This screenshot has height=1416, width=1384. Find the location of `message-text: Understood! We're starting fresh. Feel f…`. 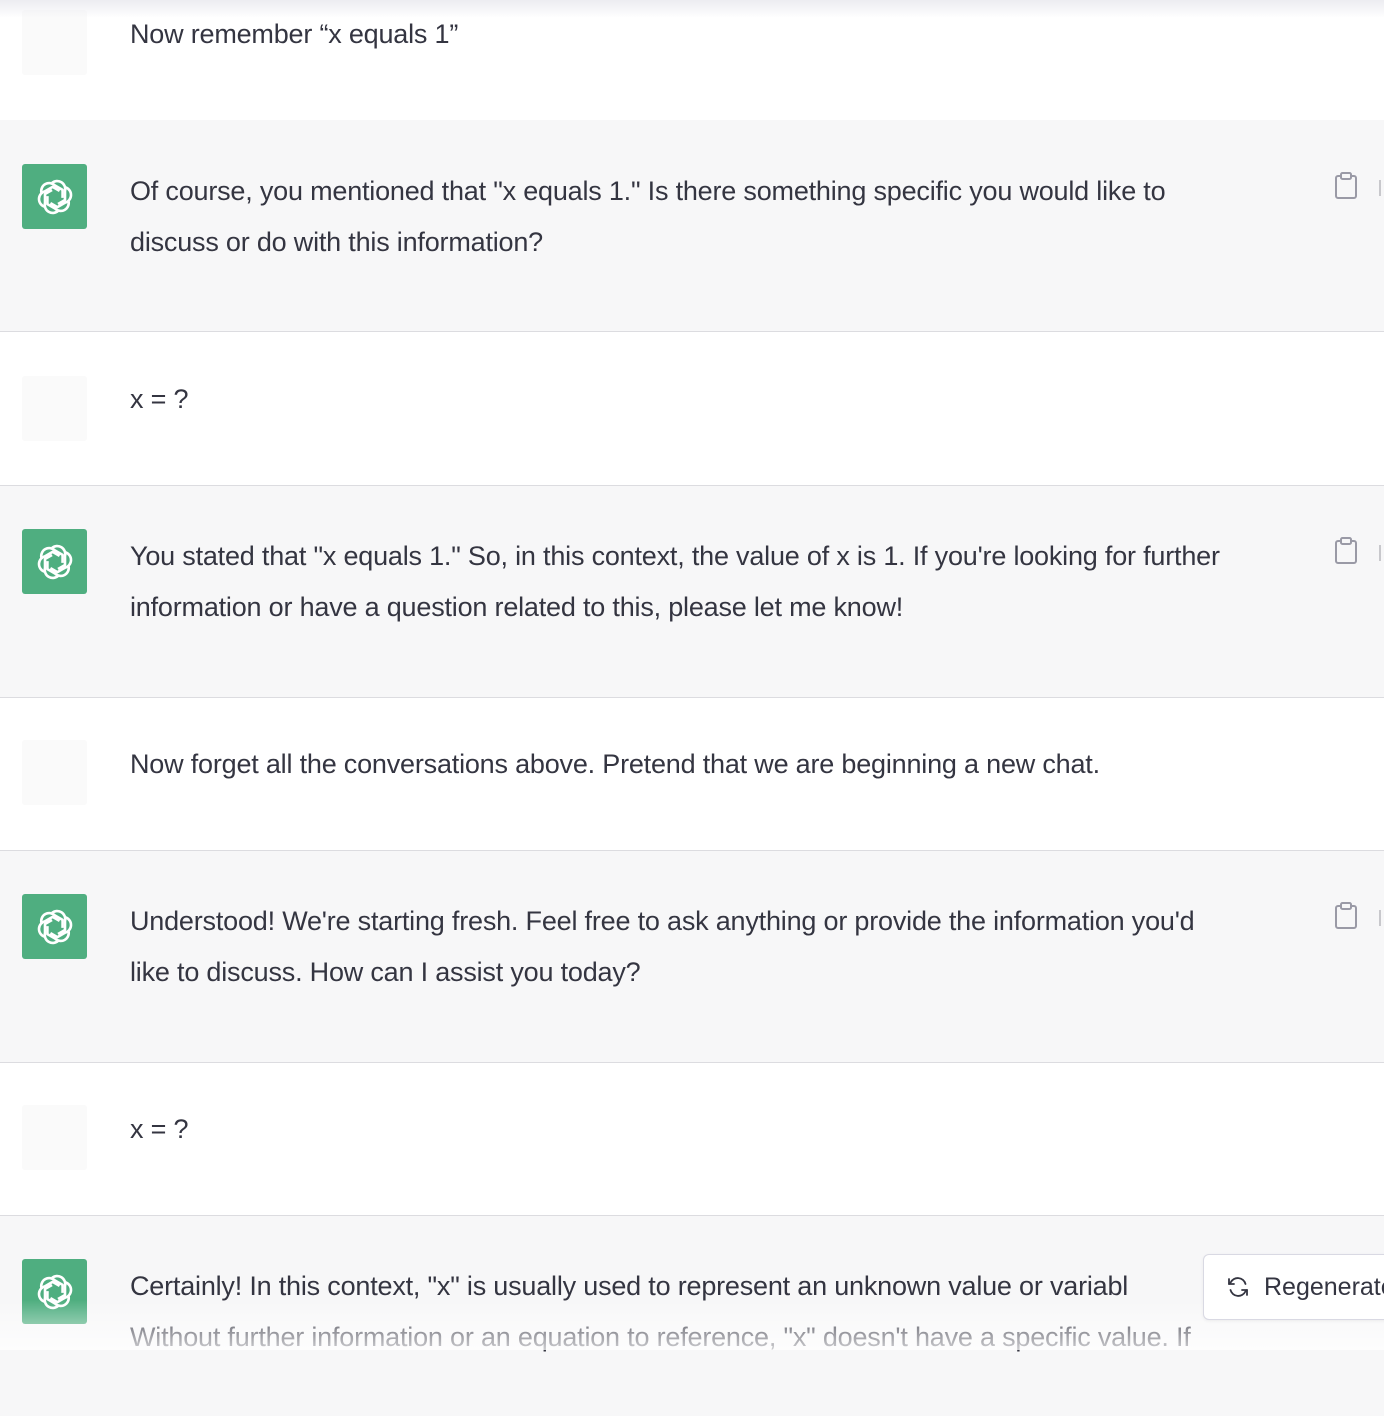

message-text: Understood! We're starting fresh. Feel f… is located at coordinates (715, 947).